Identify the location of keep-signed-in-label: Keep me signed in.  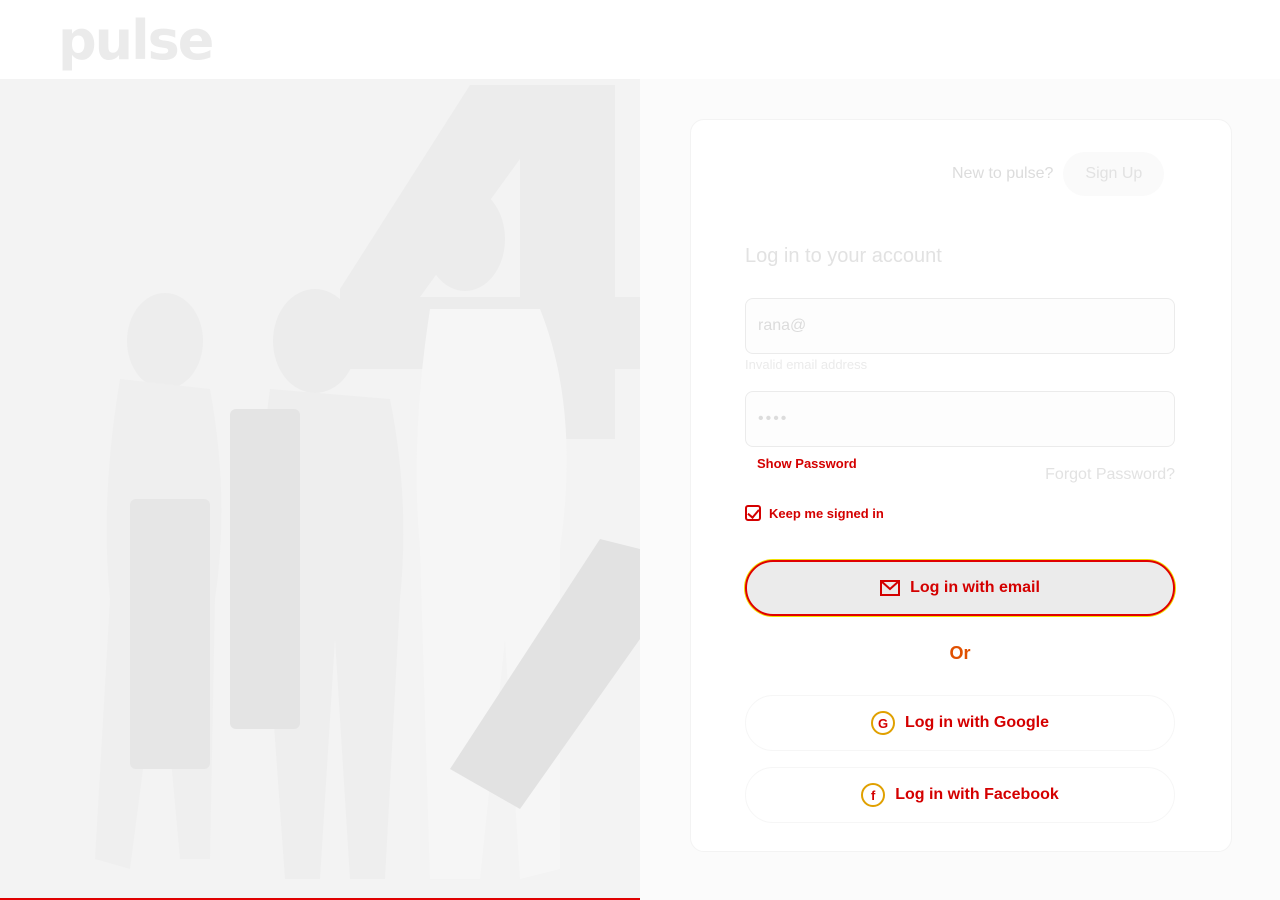
(826, 513).